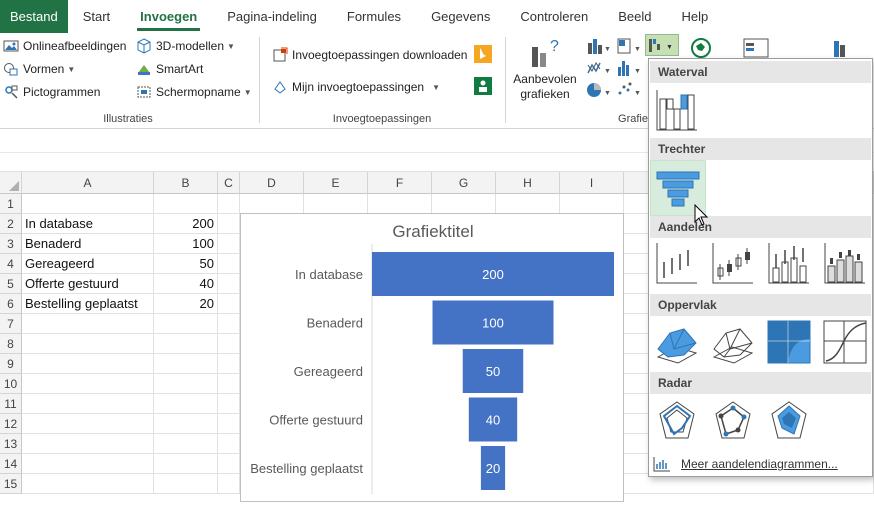  What do you see at coordinates (11, 204) in the screenshot?
I see `row-header-1: 1` at bounding box center [11, 204].